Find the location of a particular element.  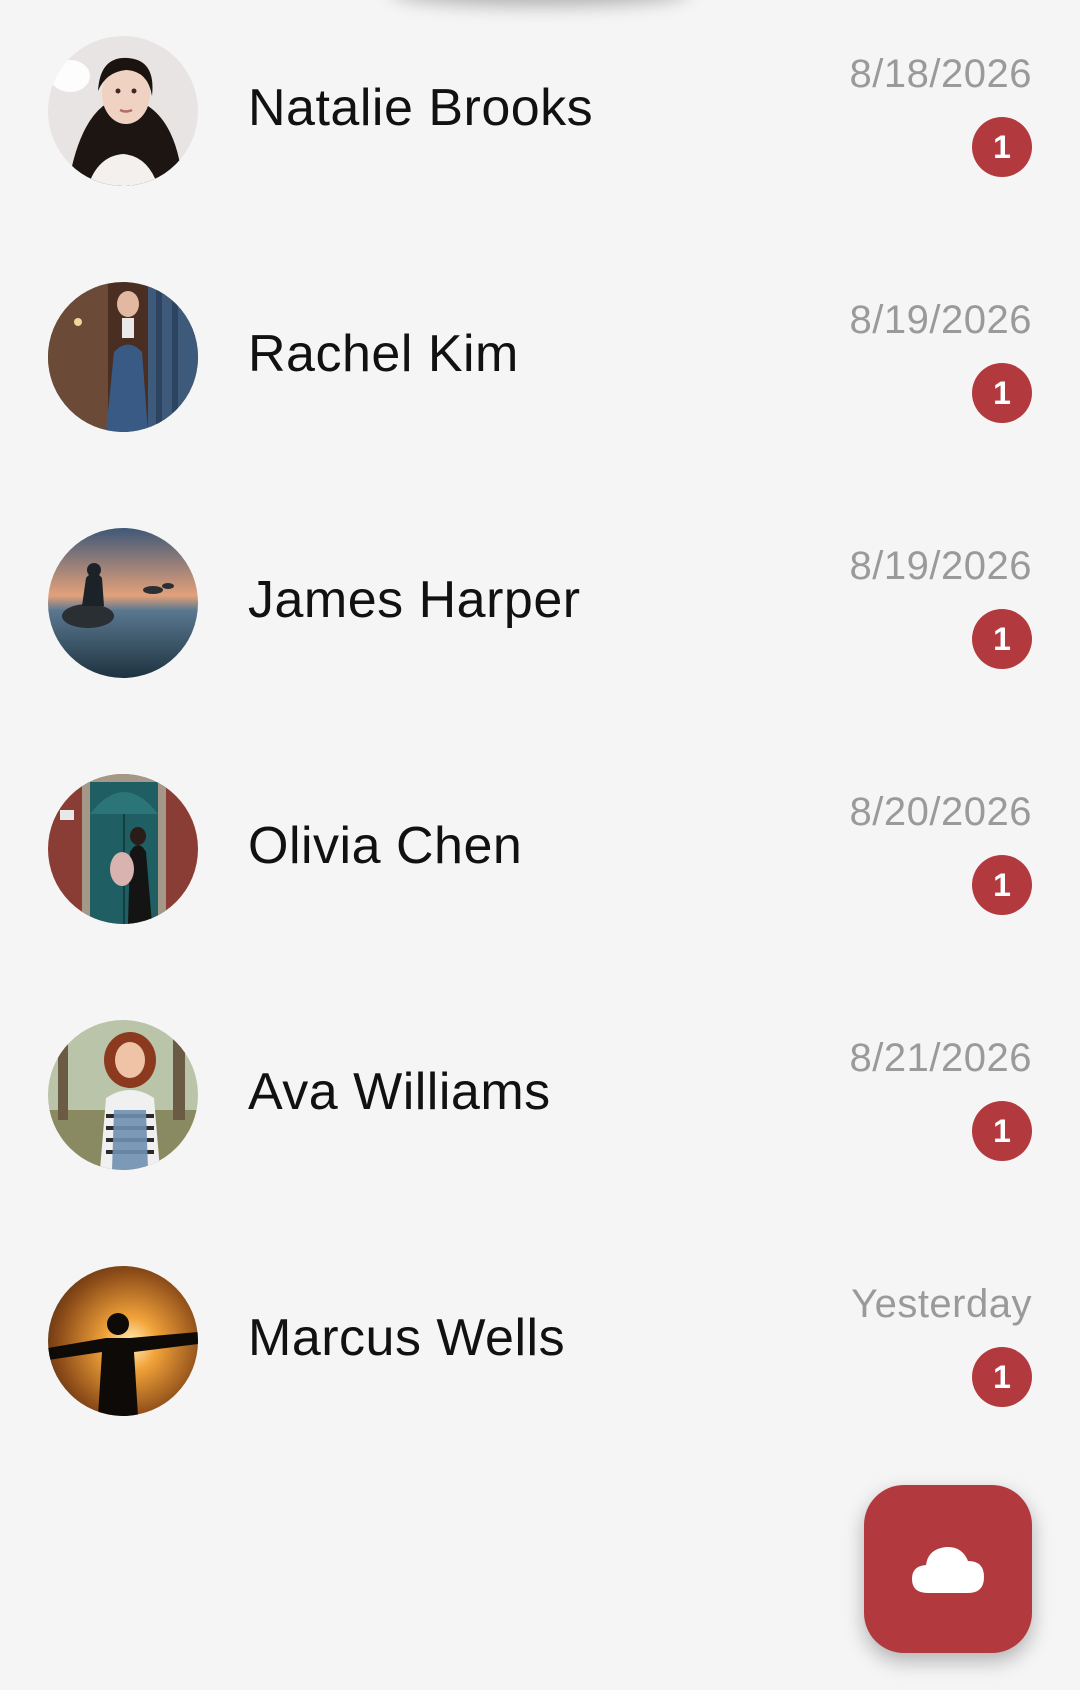

message-date: 8/18/2026 is located at coordinates (940, 74).